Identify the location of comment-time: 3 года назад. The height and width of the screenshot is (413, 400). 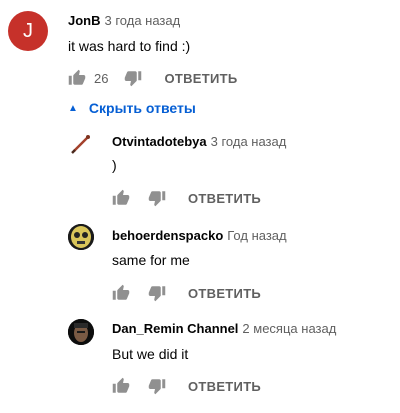
(143, 20).